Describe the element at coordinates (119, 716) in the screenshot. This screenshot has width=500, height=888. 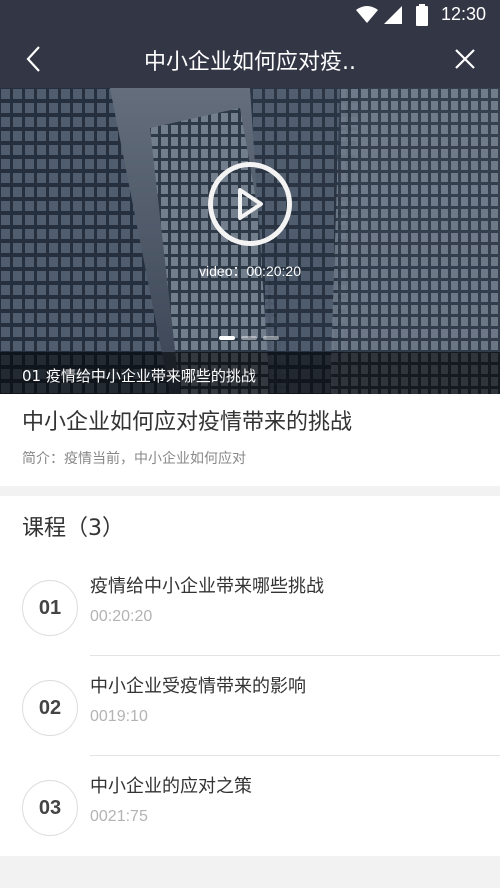
I see `lesson-duration: 0019:10` at that location.